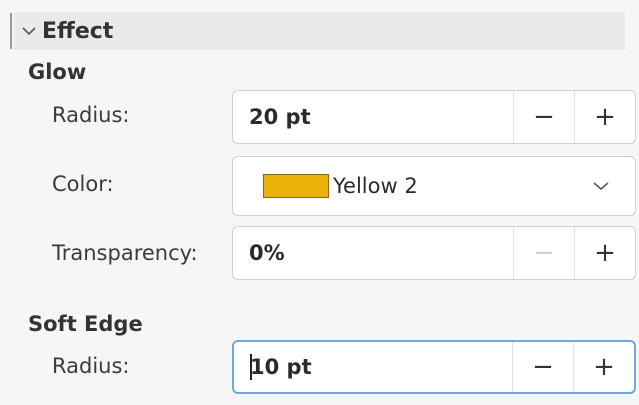 This screenshot has width=639, height=405. Describe the element at coordinates (543, 253) in the screenshot. I see `glow-transparency-decrease-button: −` at that location.